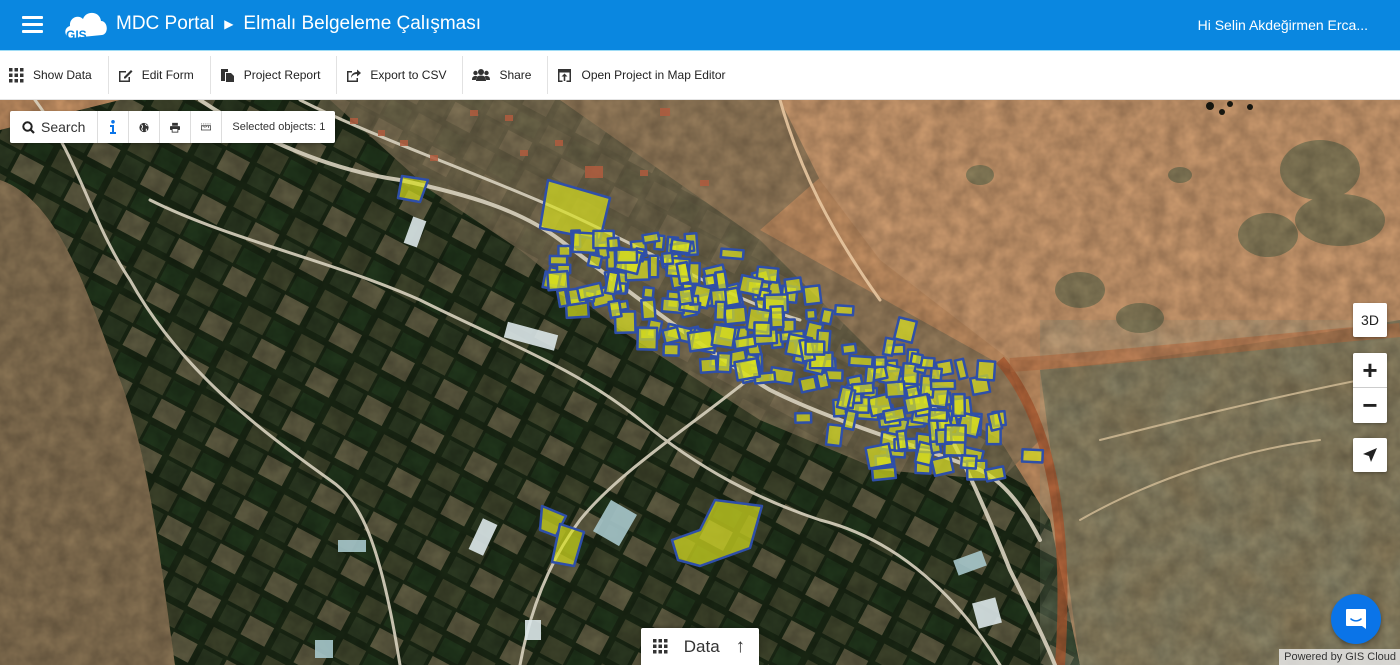  Describe the element at coordinates (85, 25) in the screenshot. I see `gis-cloud-logo: GIS` at that location.